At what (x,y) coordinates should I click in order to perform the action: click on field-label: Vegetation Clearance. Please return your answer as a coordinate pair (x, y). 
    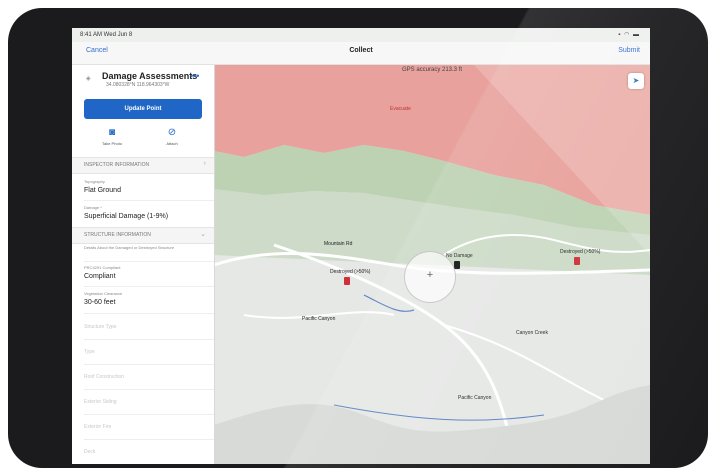
    Looking at the image, I should click on (103, 293).